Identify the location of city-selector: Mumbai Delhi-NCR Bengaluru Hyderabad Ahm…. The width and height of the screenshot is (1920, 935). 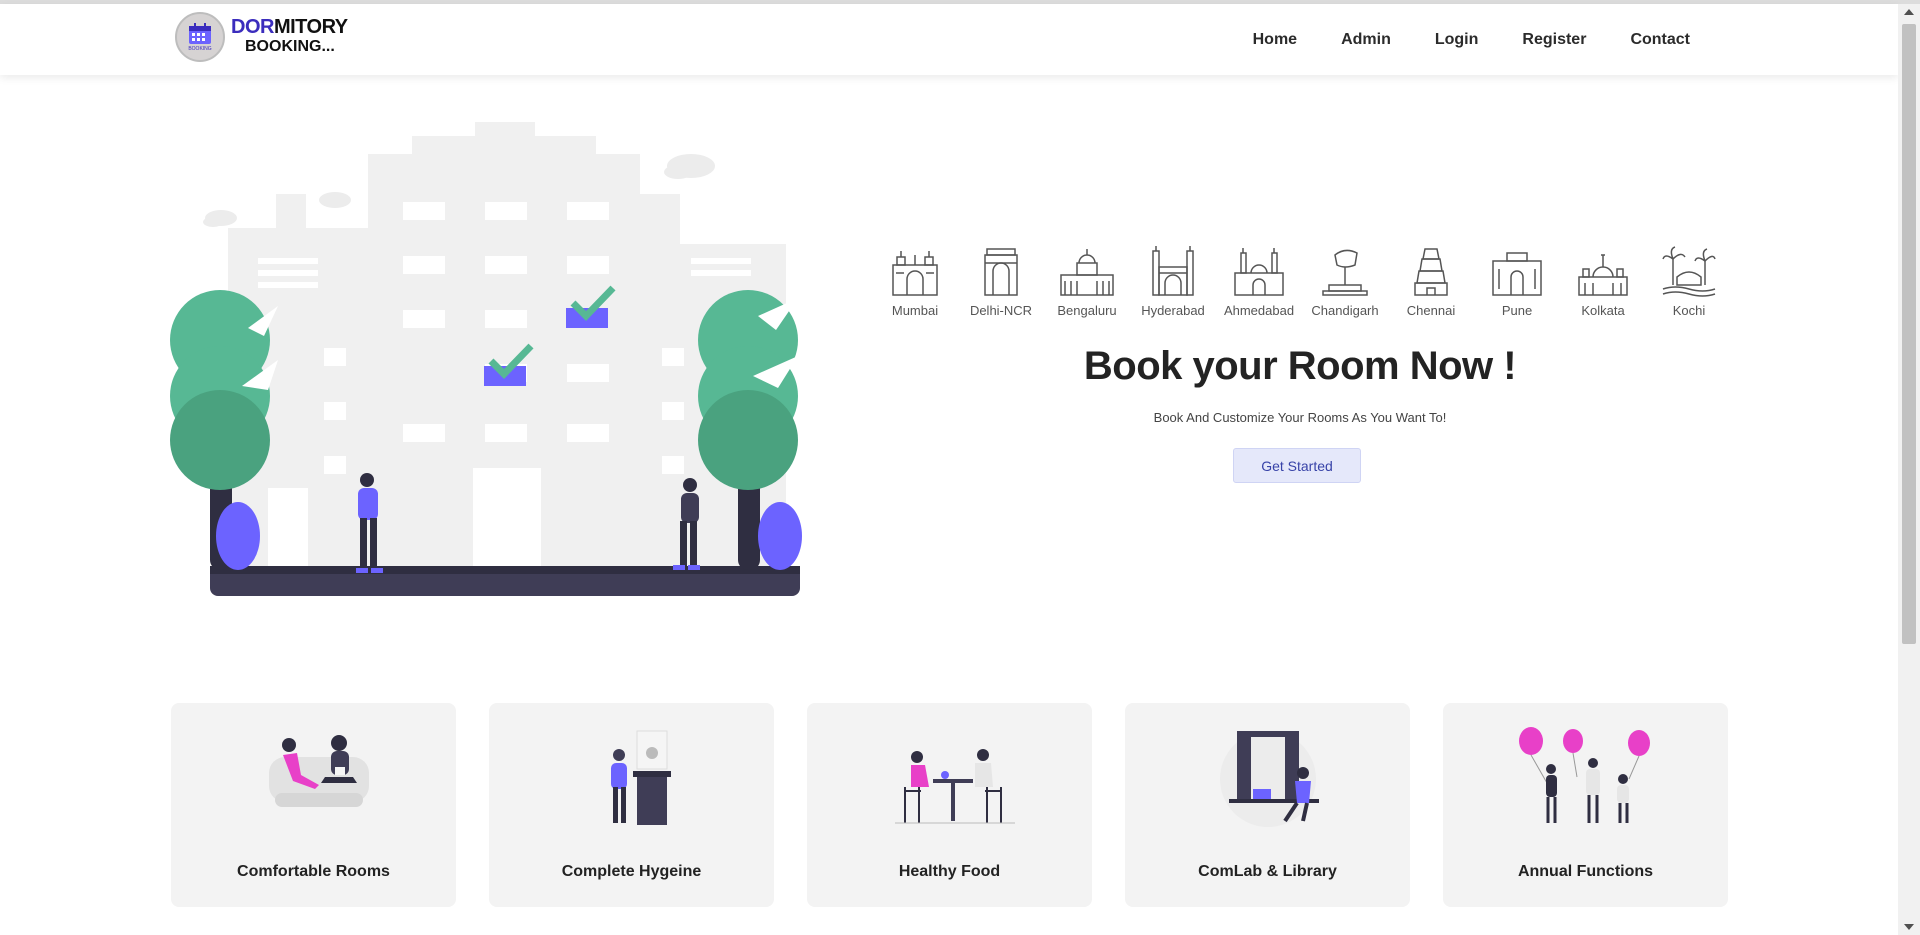
(1302, 281).